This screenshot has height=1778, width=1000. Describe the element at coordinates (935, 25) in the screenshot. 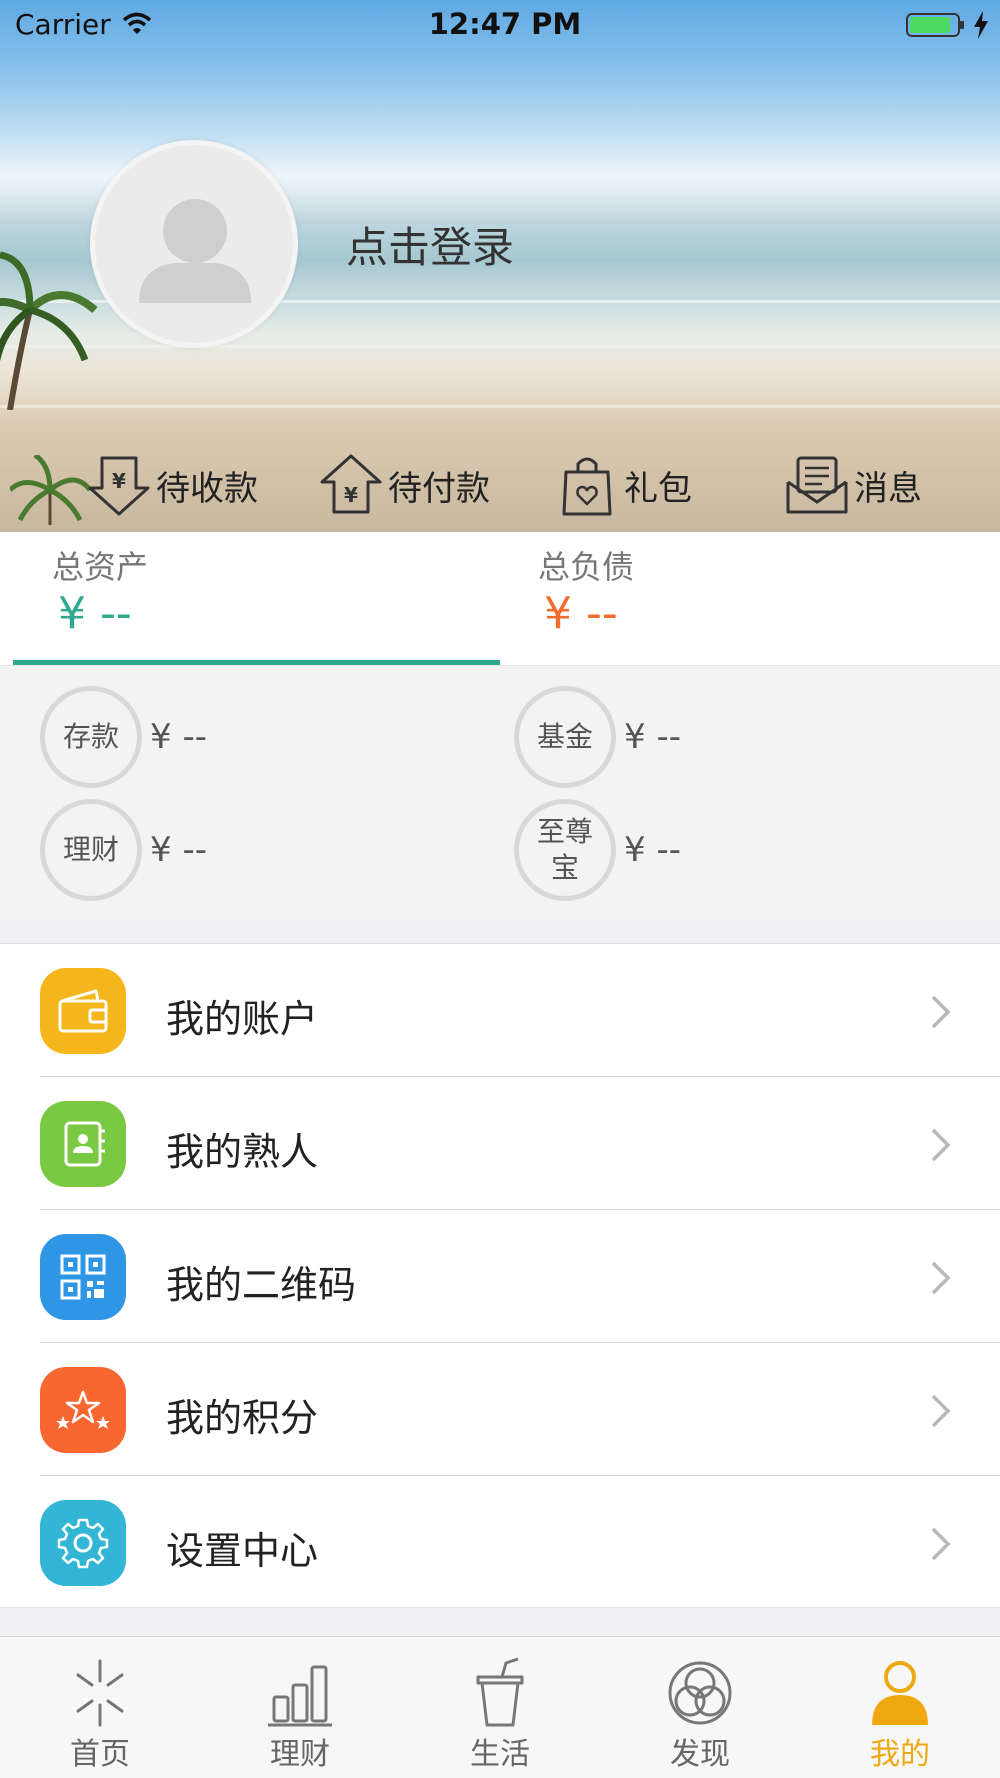

I see `battery-icon` at that location.